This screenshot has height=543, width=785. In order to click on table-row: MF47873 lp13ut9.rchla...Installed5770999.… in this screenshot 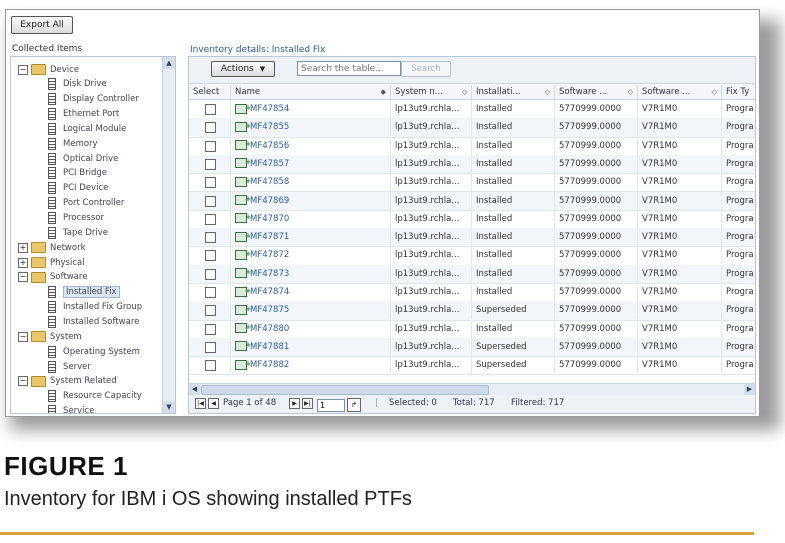, I will do `click(472, 274)`.